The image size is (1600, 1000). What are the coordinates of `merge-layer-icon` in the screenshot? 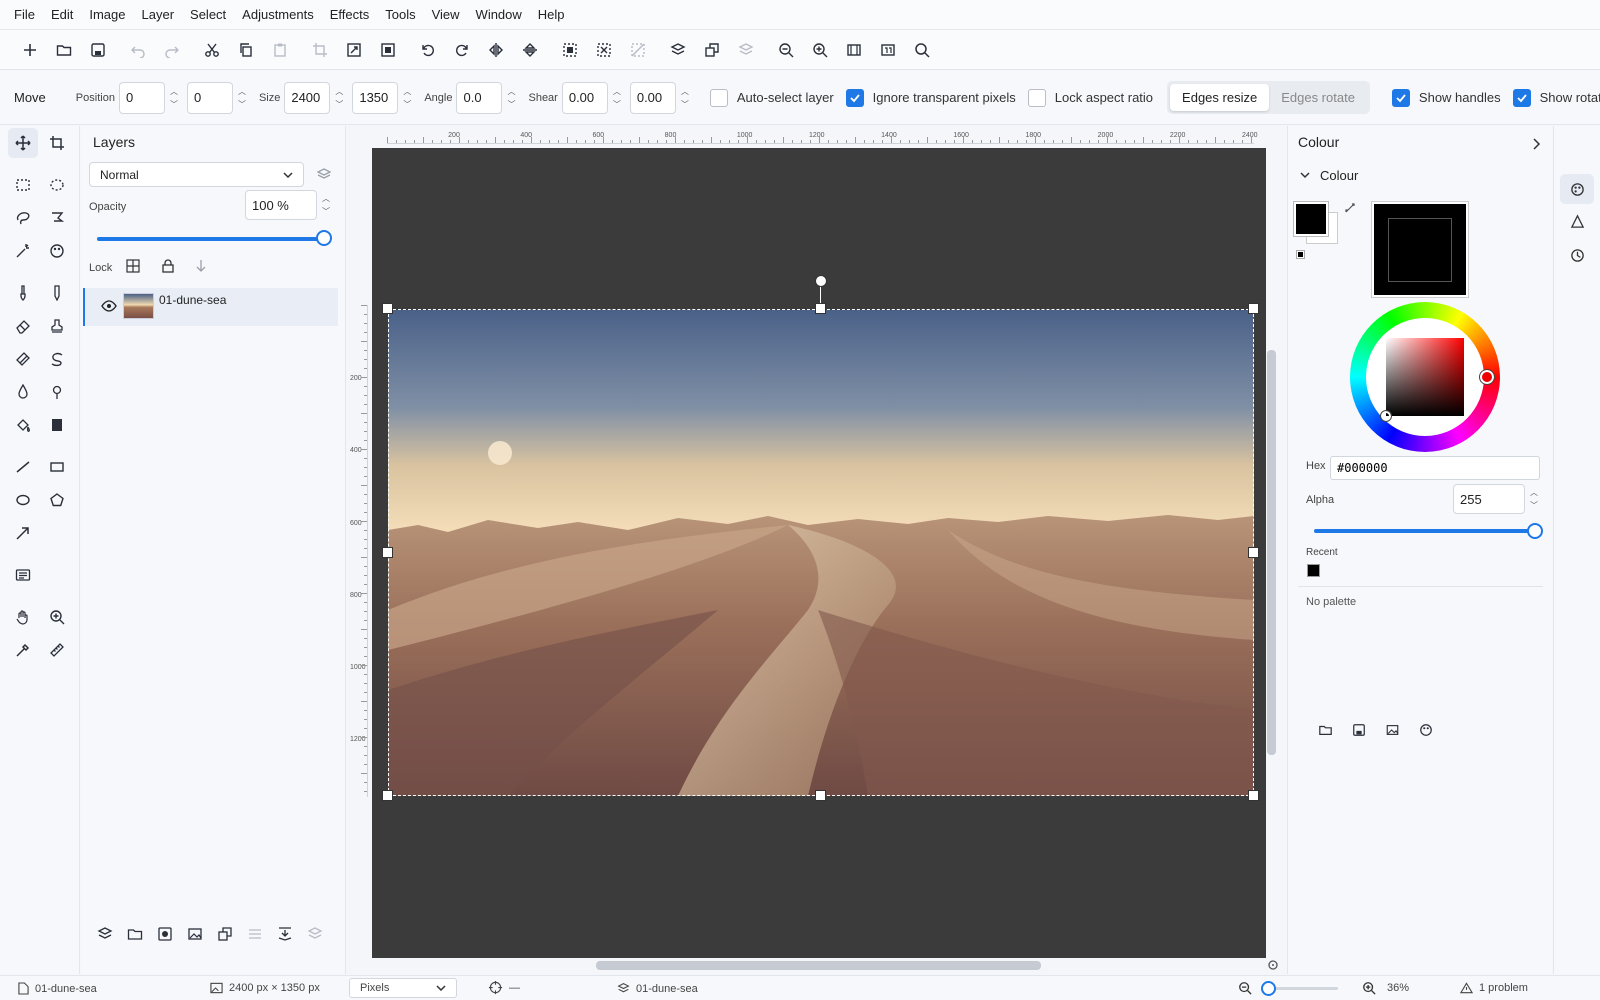 It's located at (746, 50).